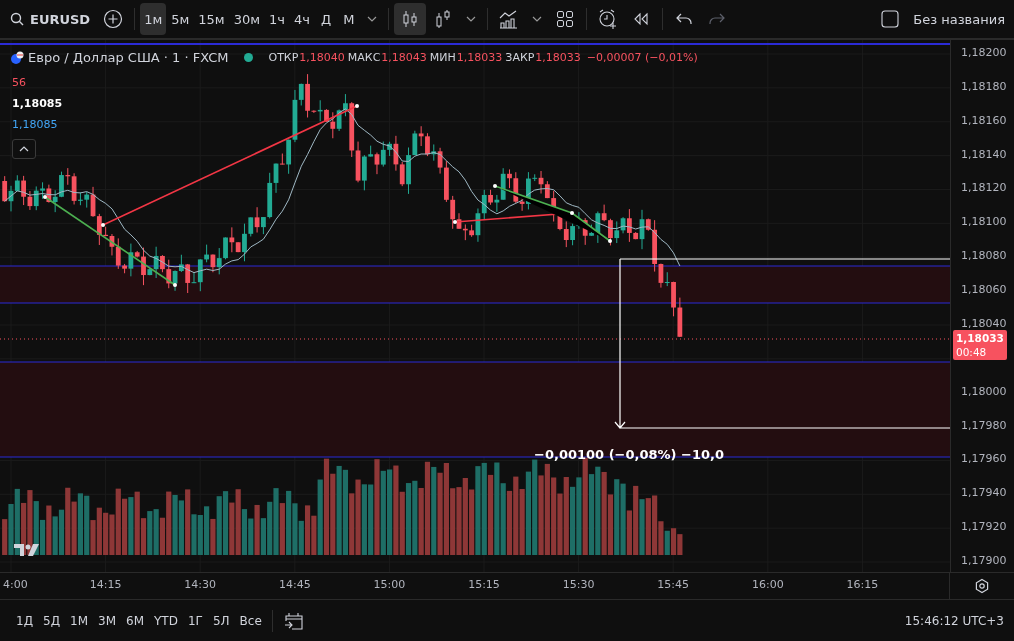 The image size is (1014, 641). What do you see at coordinates (79, 620) in the screenshot?
I see `range-button: 1М` at bounding box center [79, 620].